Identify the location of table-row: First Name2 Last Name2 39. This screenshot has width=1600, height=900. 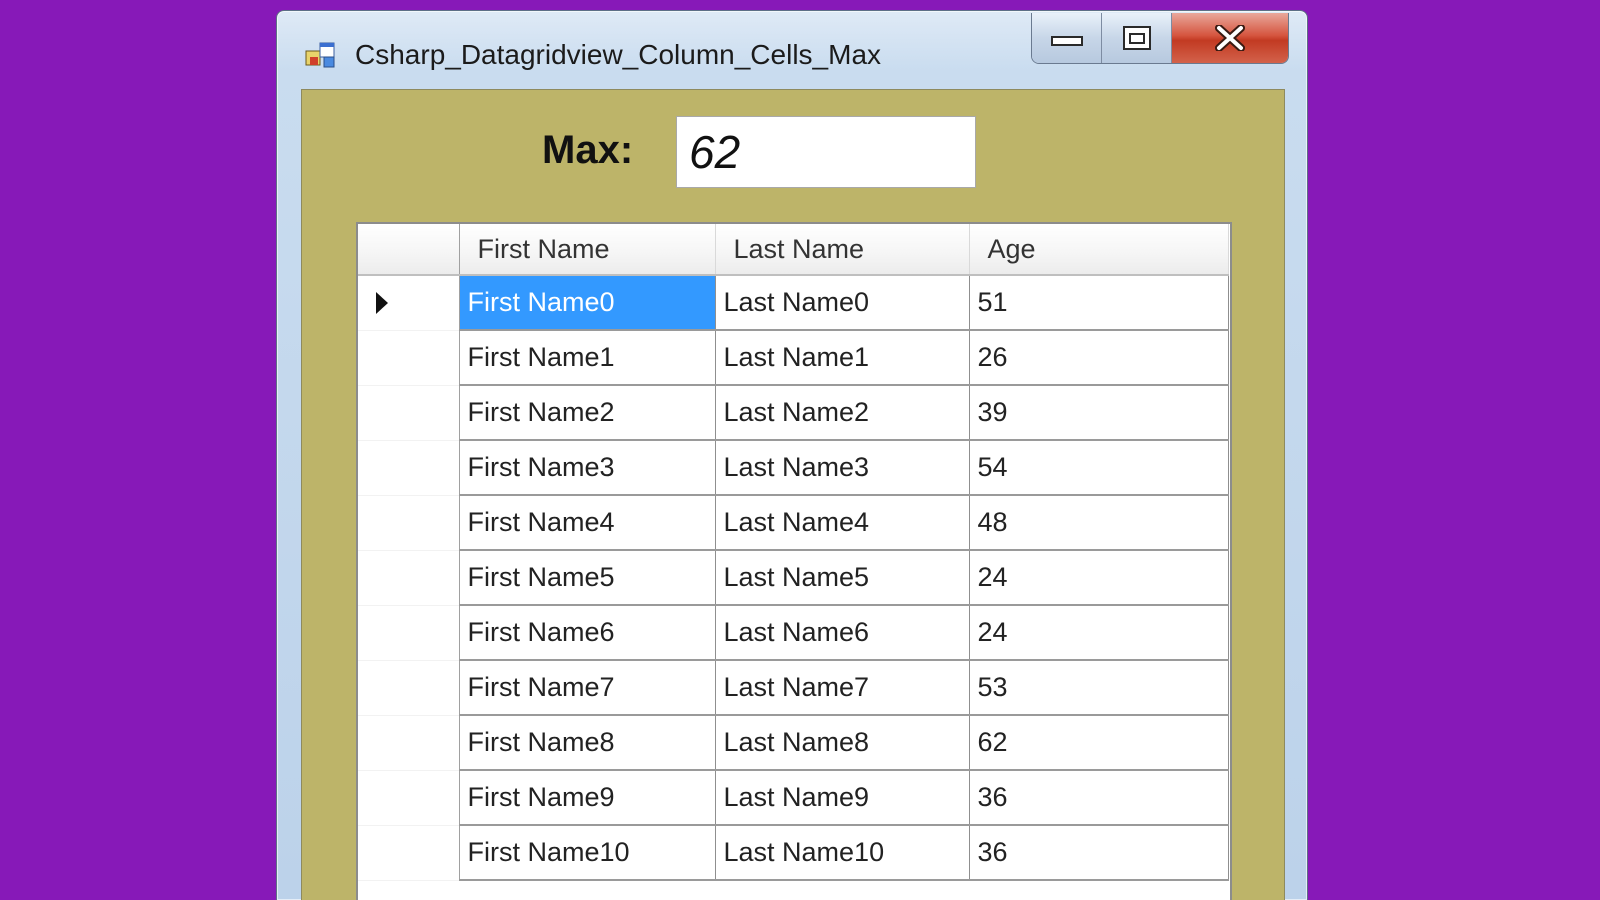
(793, 413).